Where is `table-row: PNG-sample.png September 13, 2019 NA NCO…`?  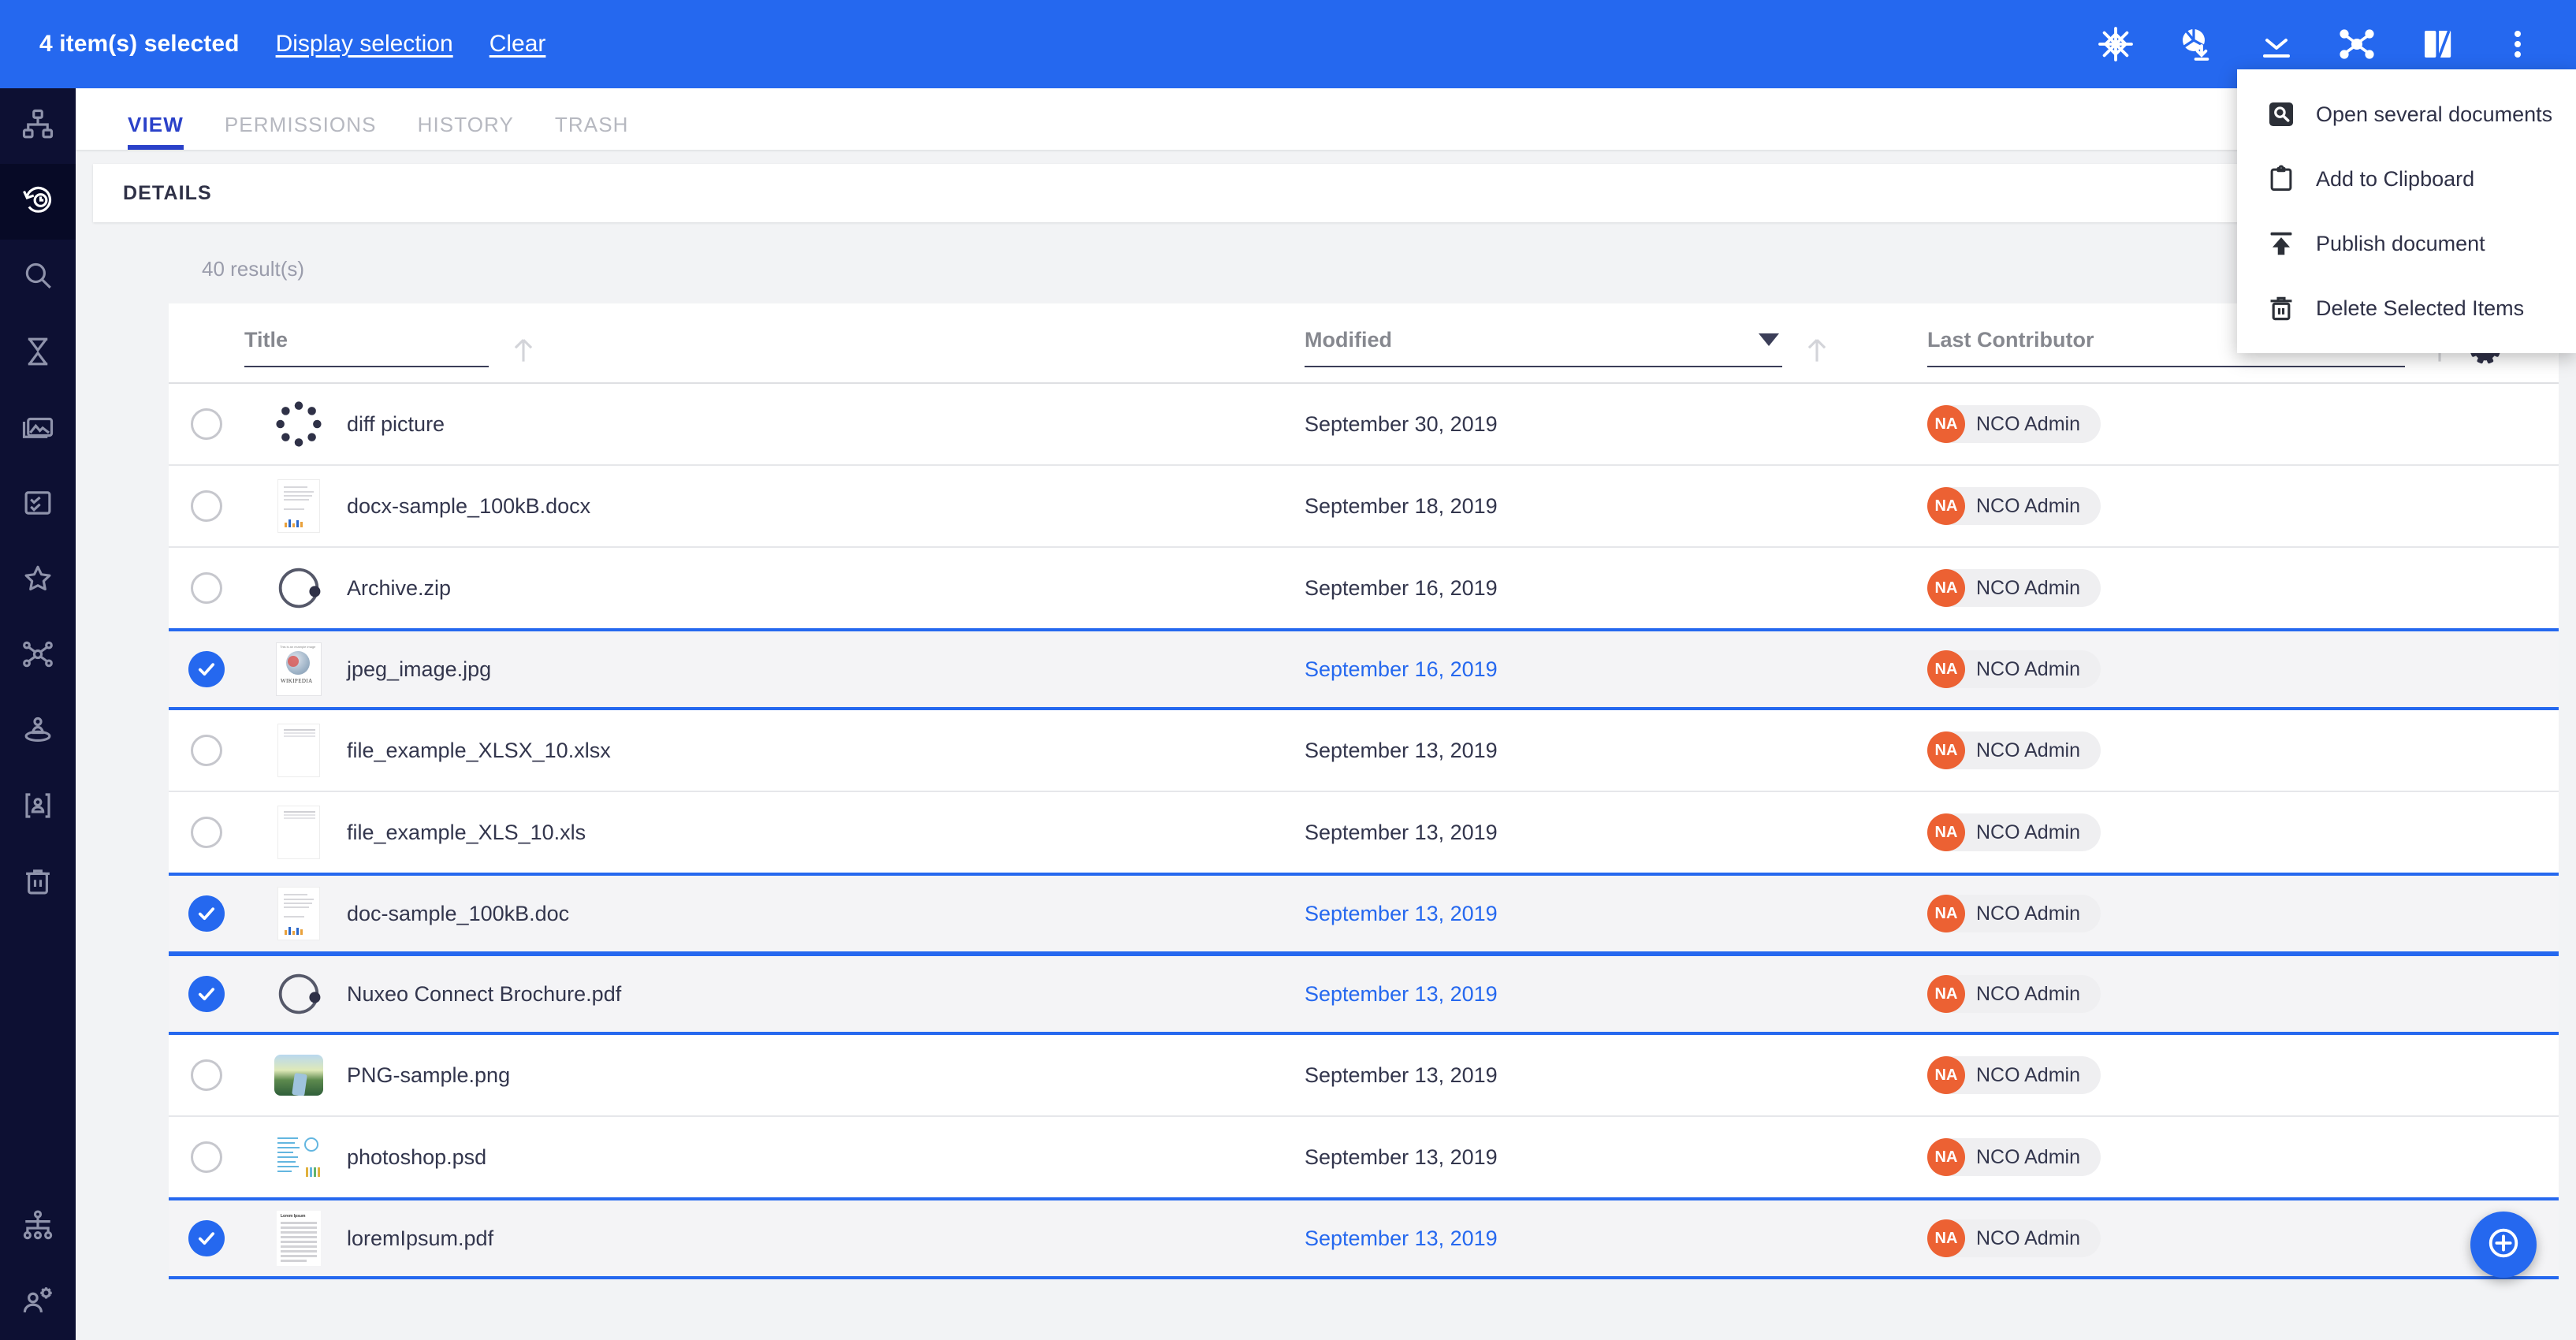
table-row: PNG-sample.png September 13, 2019 NA NCO… is located at coordinates (1364, 1076).